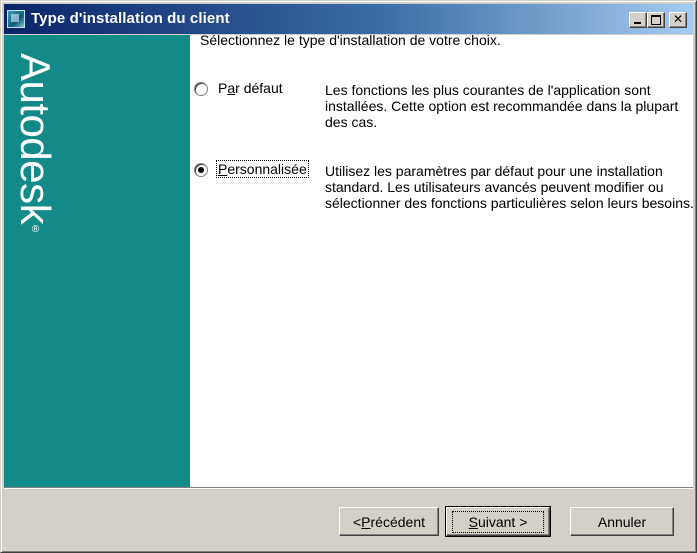  I want to click on close-button: ✕, so click(678, 20).